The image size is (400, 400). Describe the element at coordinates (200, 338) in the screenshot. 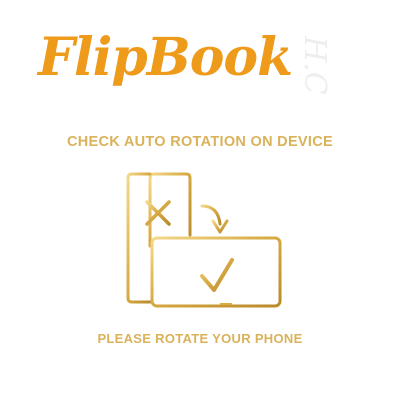

I see `rotate-phone-message: PLEASE ROTATE YOUR PHONE` at that location.